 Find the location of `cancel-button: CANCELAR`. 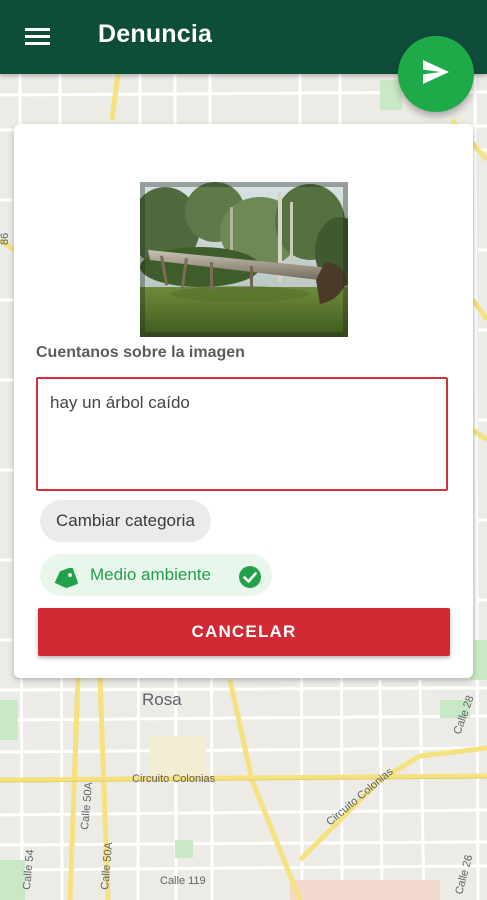

cancel-button: CANCELAR is located at coordinates (244, 632).